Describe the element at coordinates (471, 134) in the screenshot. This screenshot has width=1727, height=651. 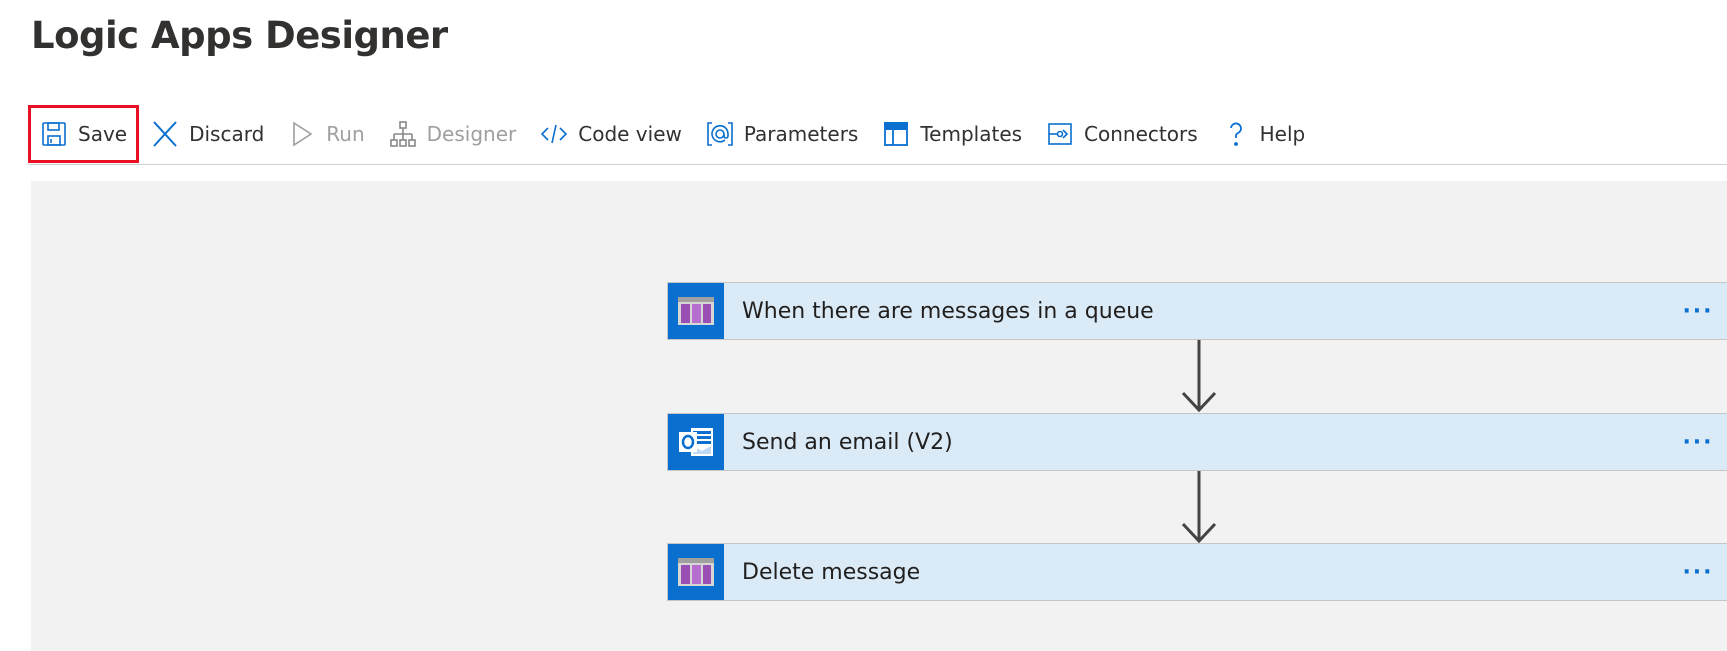
I see `designer-label: Designer` at that location.